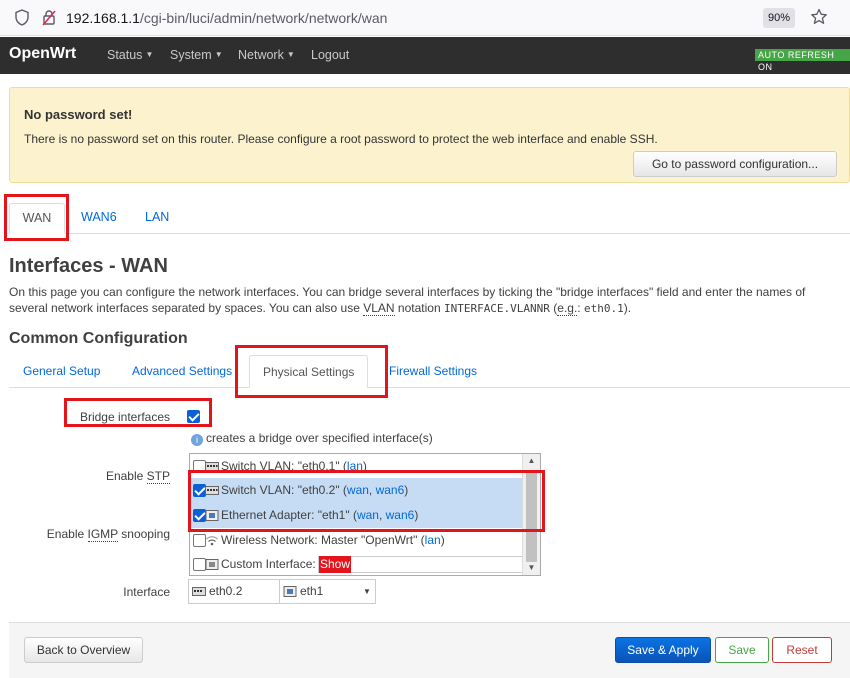  I want to click on interface-item-text: Wireless Network: Master "OpenWrt" (lan), so click(333, 540).